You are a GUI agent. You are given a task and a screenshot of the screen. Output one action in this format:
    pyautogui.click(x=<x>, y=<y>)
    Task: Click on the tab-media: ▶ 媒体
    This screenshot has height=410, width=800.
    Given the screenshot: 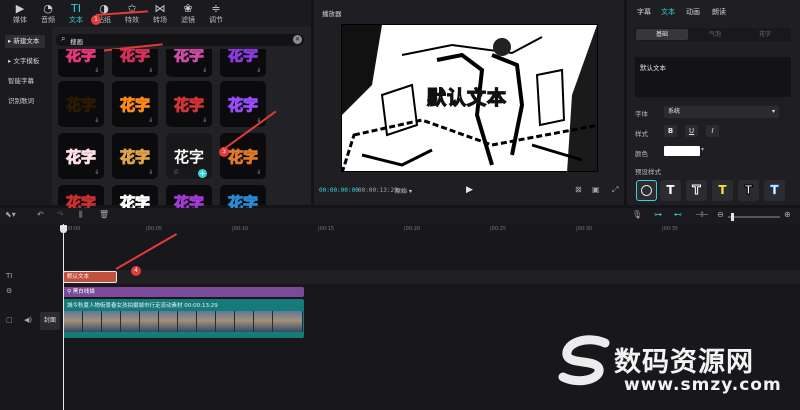 What is the action you would take?
    pyautogui.click(x=20, y=13)
    